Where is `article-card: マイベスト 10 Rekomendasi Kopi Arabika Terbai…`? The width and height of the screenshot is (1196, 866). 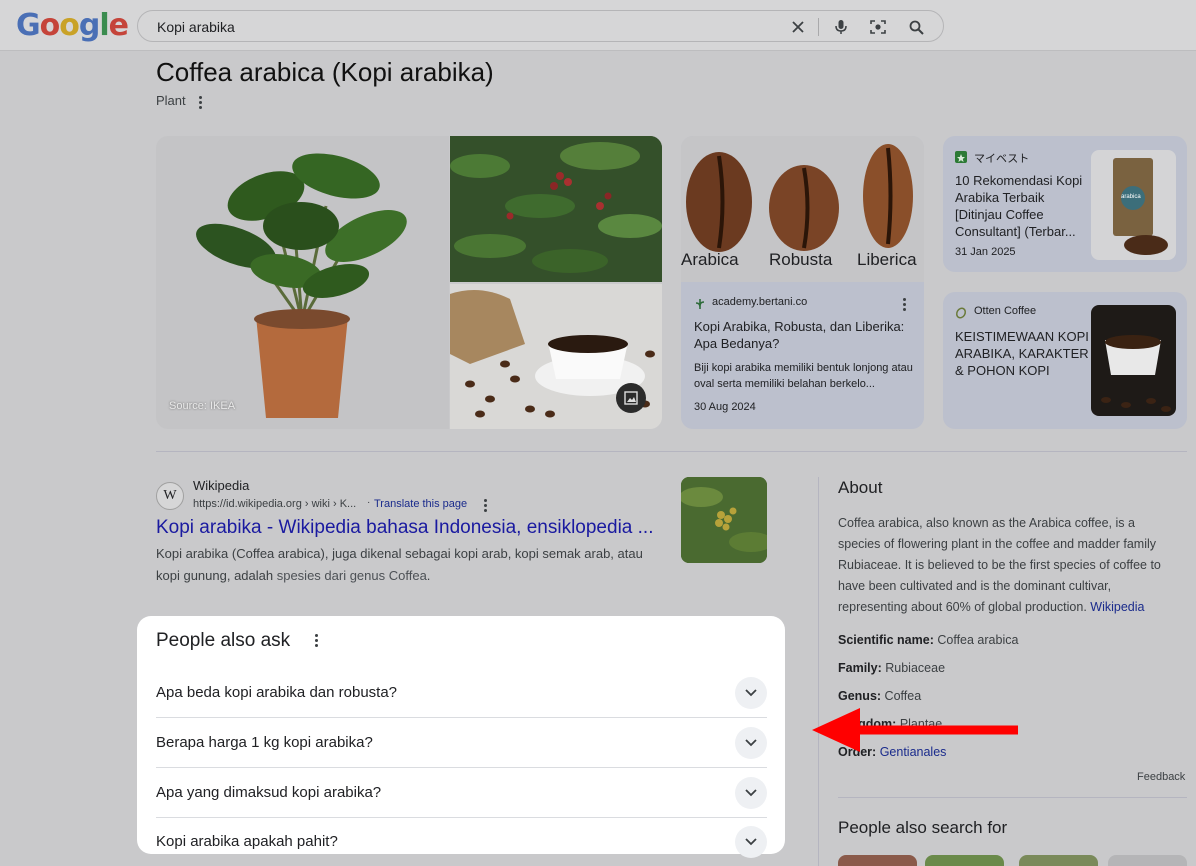 article-card: マイベスト 10 Rekomendasi Kopi Arabika Terbai… is located at coordinates (1065, 204).